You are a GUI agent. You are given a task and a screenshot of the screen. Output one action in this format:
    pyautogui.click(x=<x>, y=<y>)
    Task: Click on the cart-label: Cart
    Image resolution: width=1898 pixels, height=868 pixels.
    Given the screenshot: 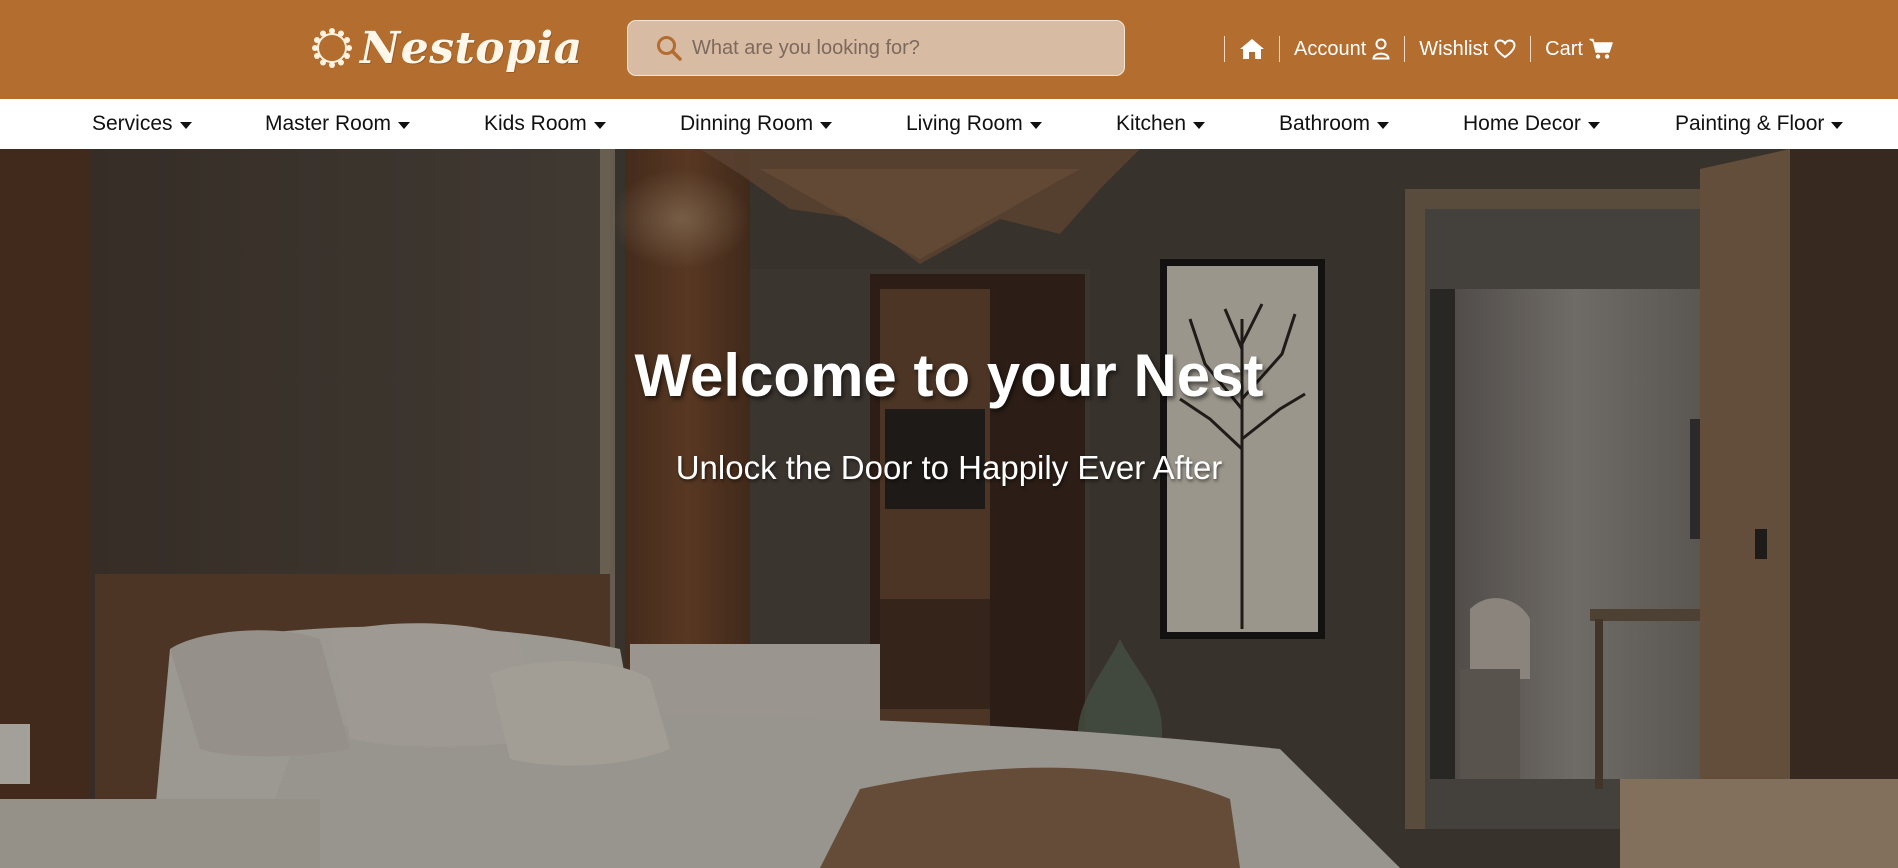 What is the action you would take?
    pyautogui.click(x=1564, y=48)
    